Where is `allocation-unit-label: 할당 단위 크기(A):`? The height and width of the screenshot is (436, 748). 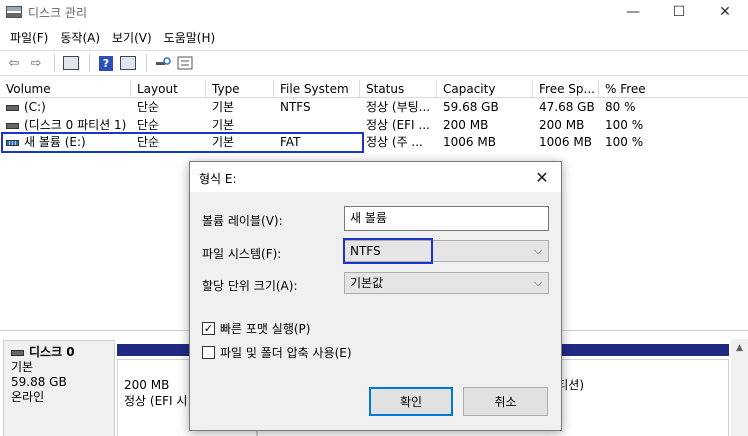
allocation-unit-label: 할당 단위 크기(A): is located at coordinates (250, 286).